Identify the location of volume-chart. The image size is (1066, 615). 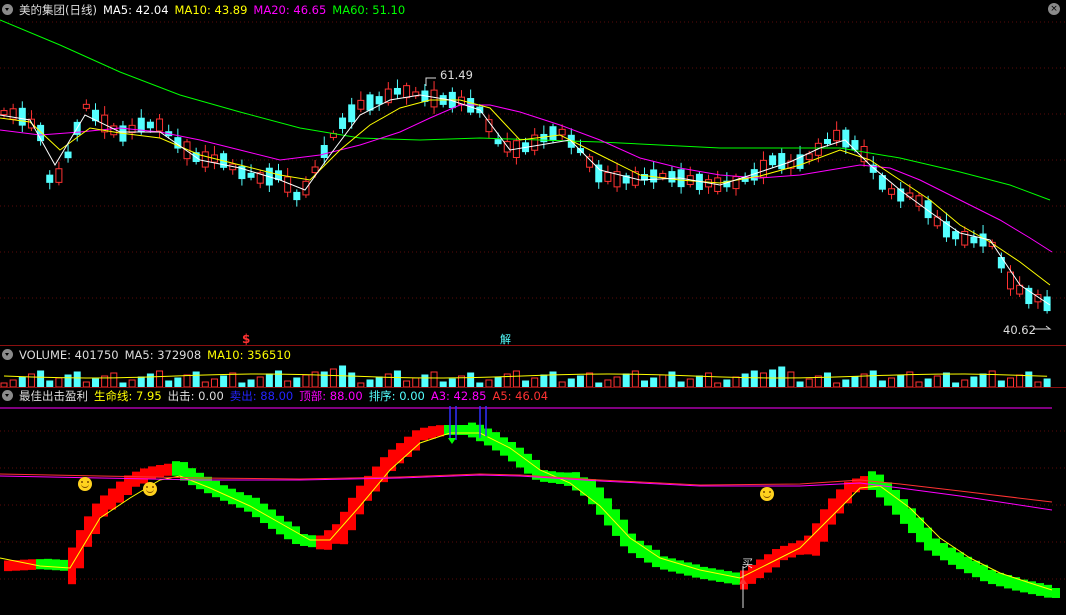
(533, 367).